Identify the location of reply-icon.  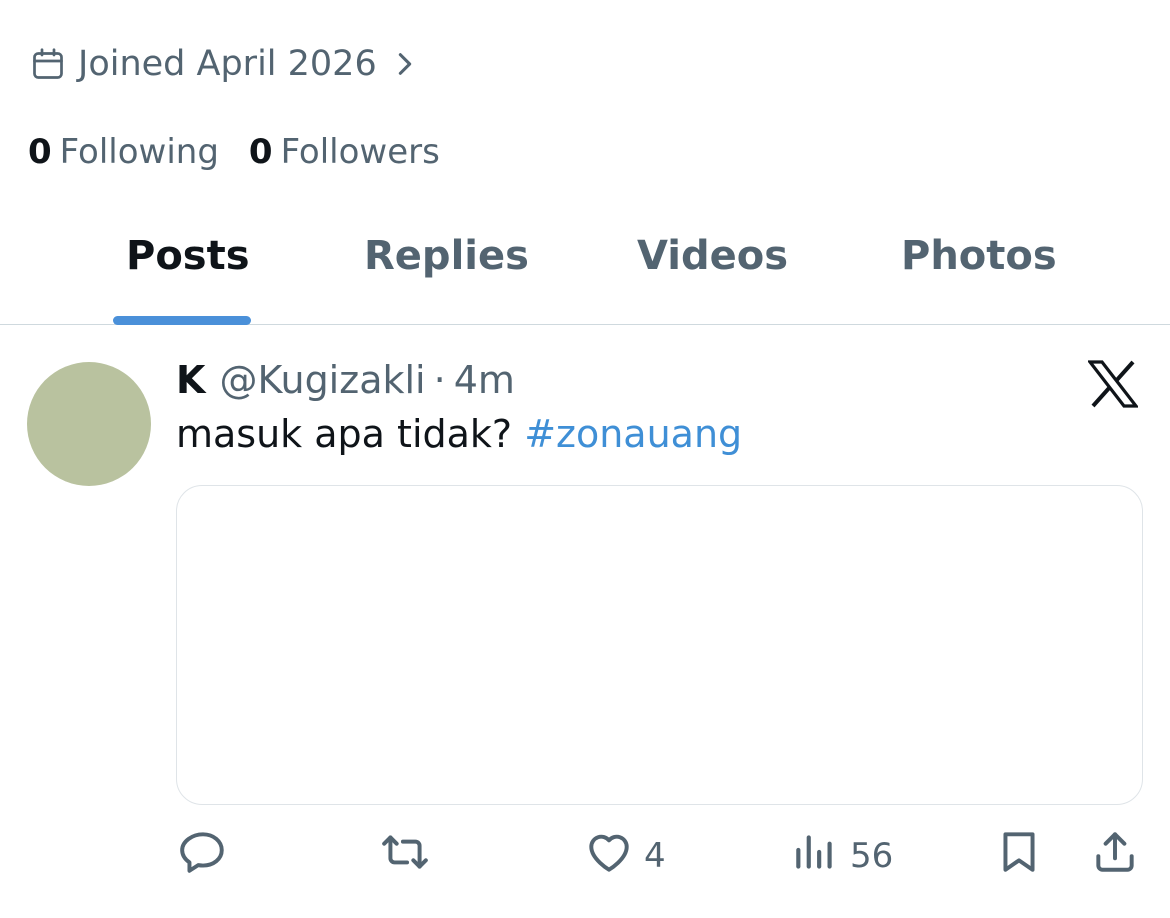
(203, 856).